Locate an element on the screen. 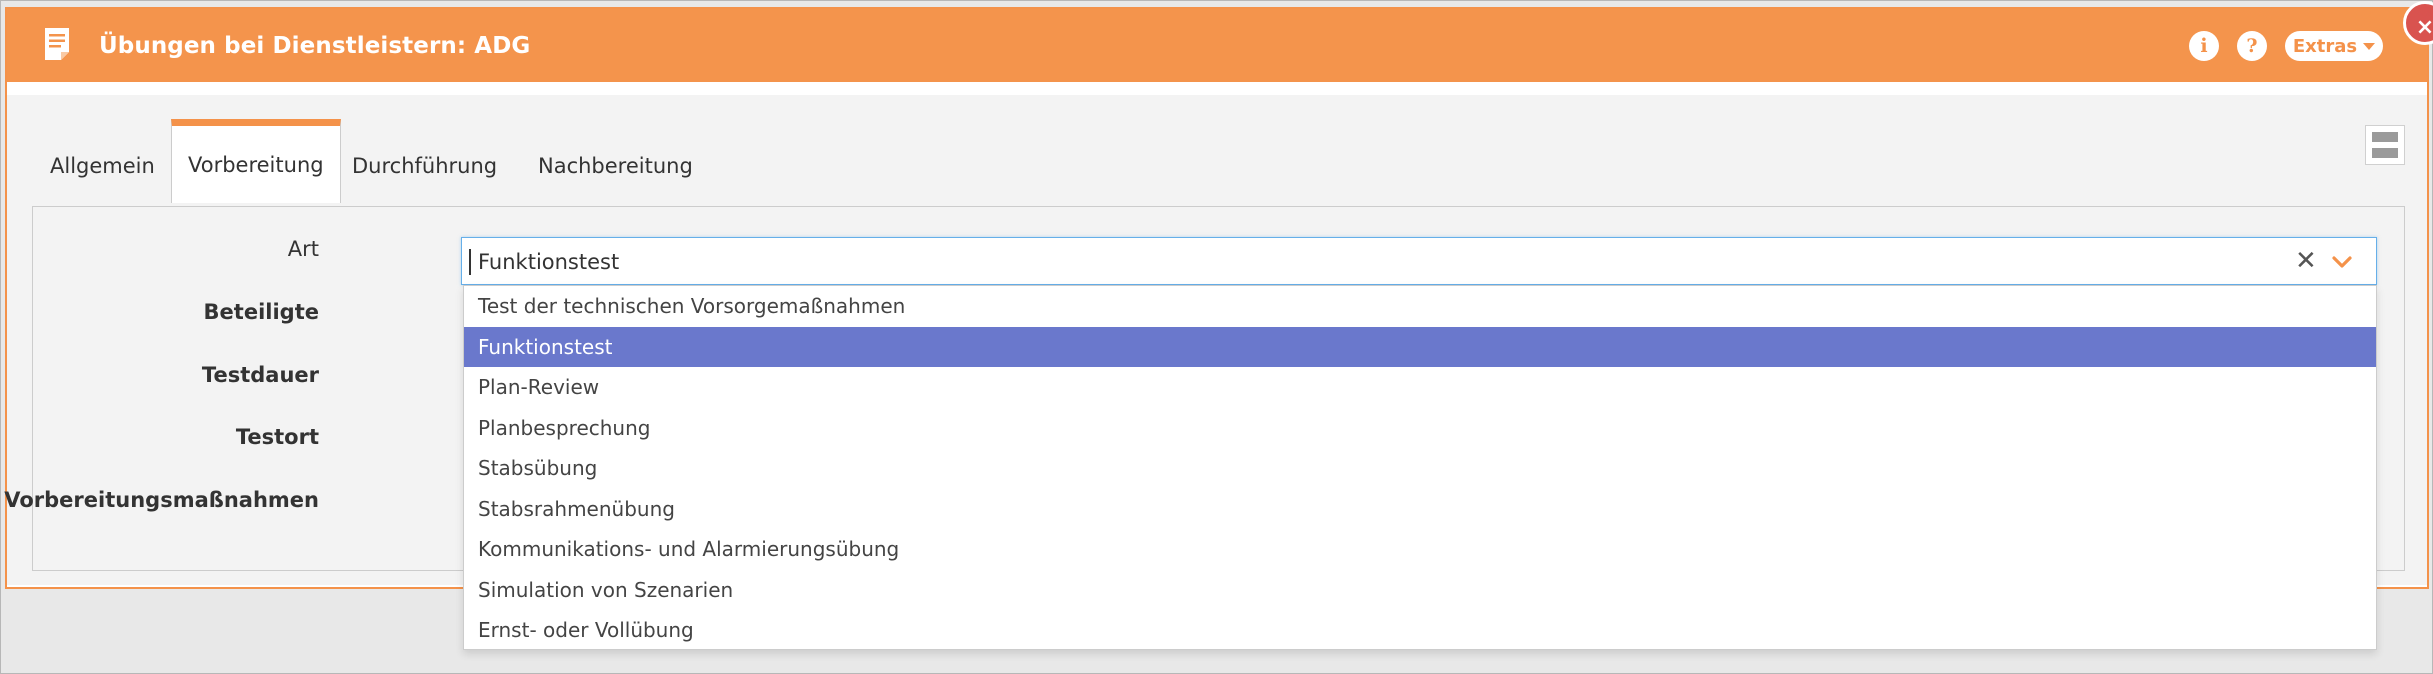  info-icon: i is located at coordinates (2204, 46).